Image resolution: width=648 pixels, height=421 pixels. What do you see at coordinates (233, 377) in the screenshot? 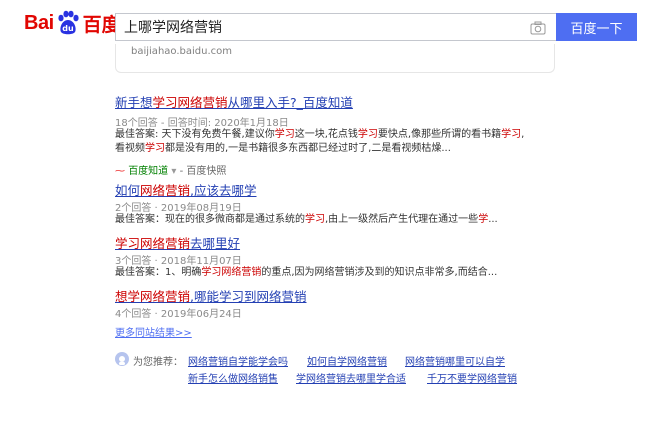
I see `recommend-link: 新手怎么做网络销售` at bounding box center [233, 377].